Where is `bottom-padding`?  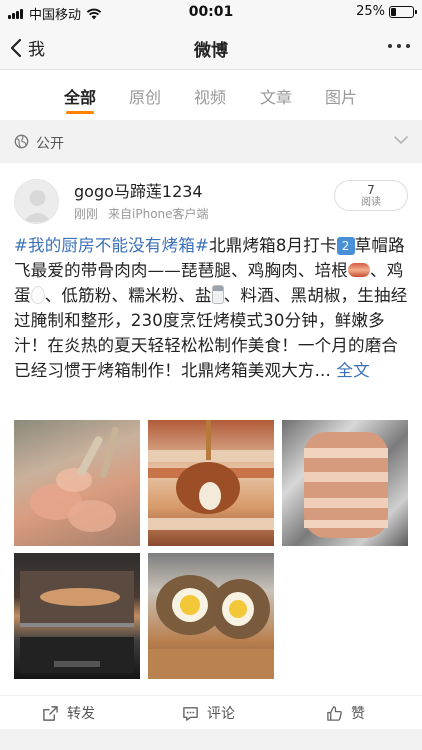 bottom-padding is located at coordinates (211, 739).